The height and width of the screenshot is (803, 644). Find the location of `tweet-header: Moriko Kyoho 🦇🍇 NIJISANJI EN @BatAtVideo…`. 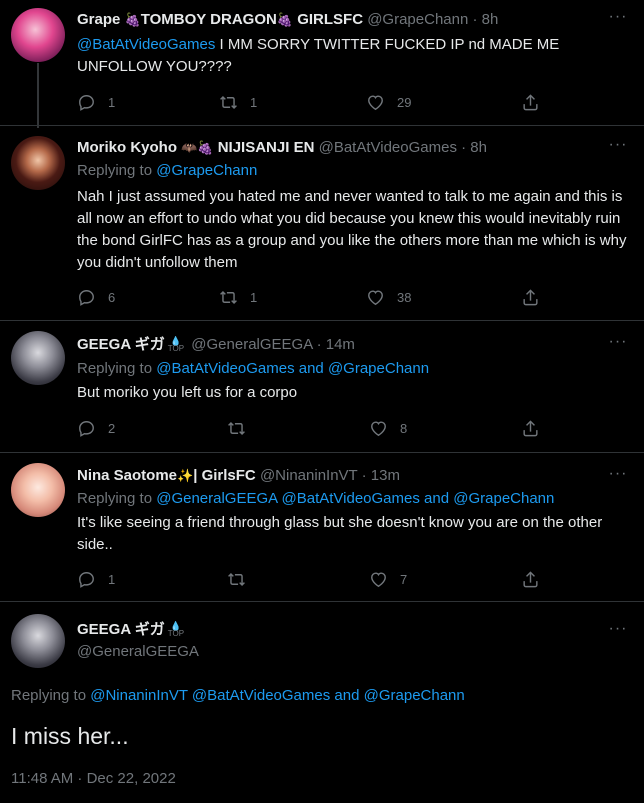

tweet-header: Moriko Kyoho 🦇🍇 NIJISANJI EN @BatAtVideo… is located at coordinates (282, 148).